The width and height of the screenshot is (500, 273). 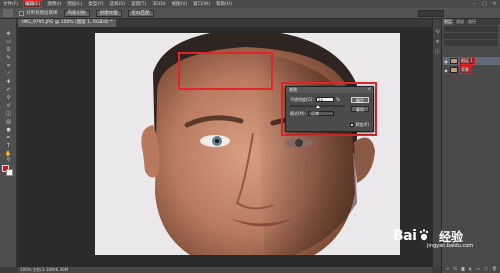 What do you see at coordinates (67, 23) in the screenshot?
I see `document-tab: IMG_9795.JPG @ 100% (图层 1, RGB/8) *` at bounding box center [67, 23].